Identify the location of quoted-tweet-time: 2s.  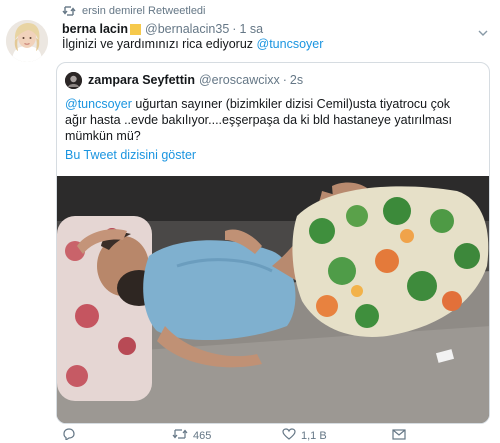
(296, 80).